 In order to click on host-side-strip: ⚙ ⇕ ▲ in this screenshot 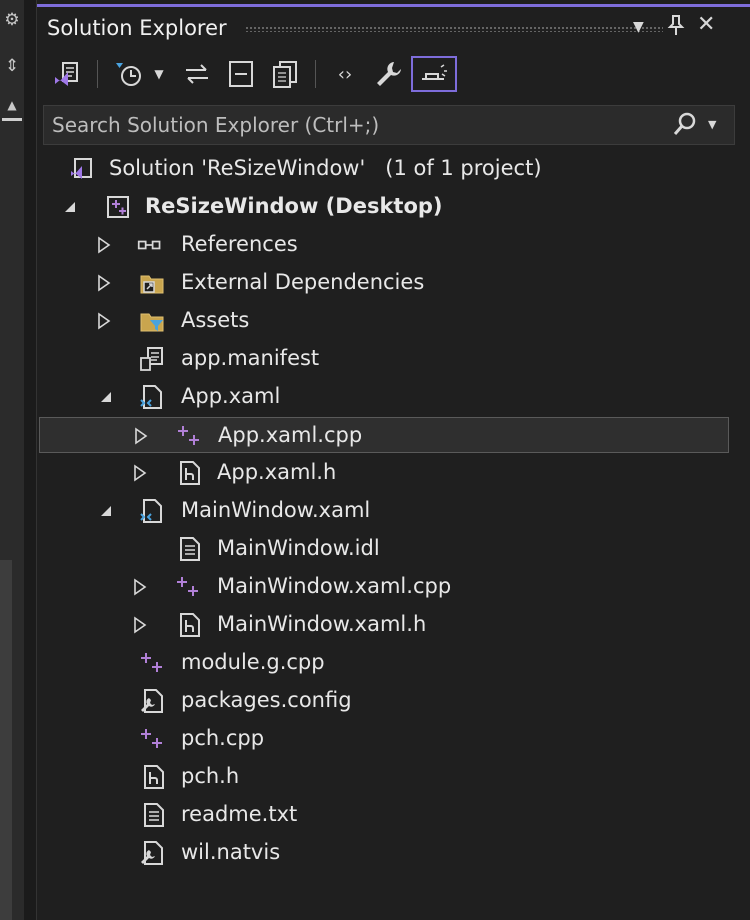, I will do `click(12, 460)`.